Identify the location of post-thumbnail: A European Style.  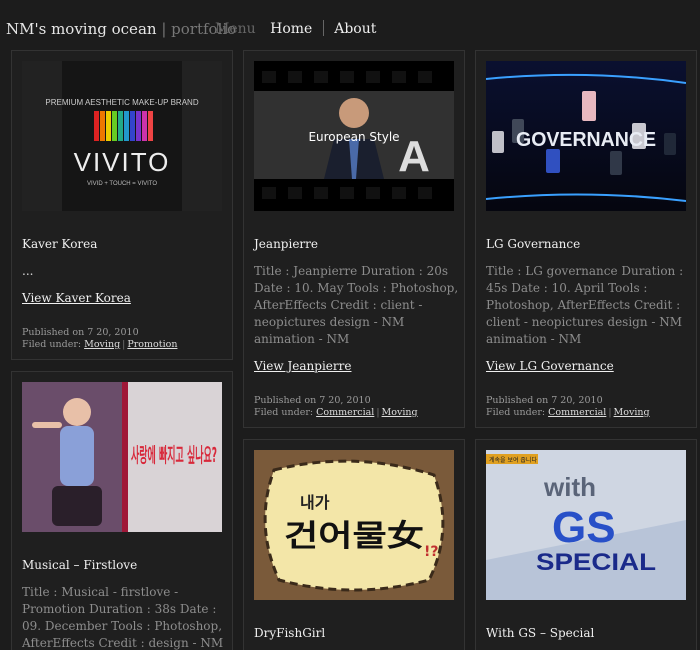
(354, 136).